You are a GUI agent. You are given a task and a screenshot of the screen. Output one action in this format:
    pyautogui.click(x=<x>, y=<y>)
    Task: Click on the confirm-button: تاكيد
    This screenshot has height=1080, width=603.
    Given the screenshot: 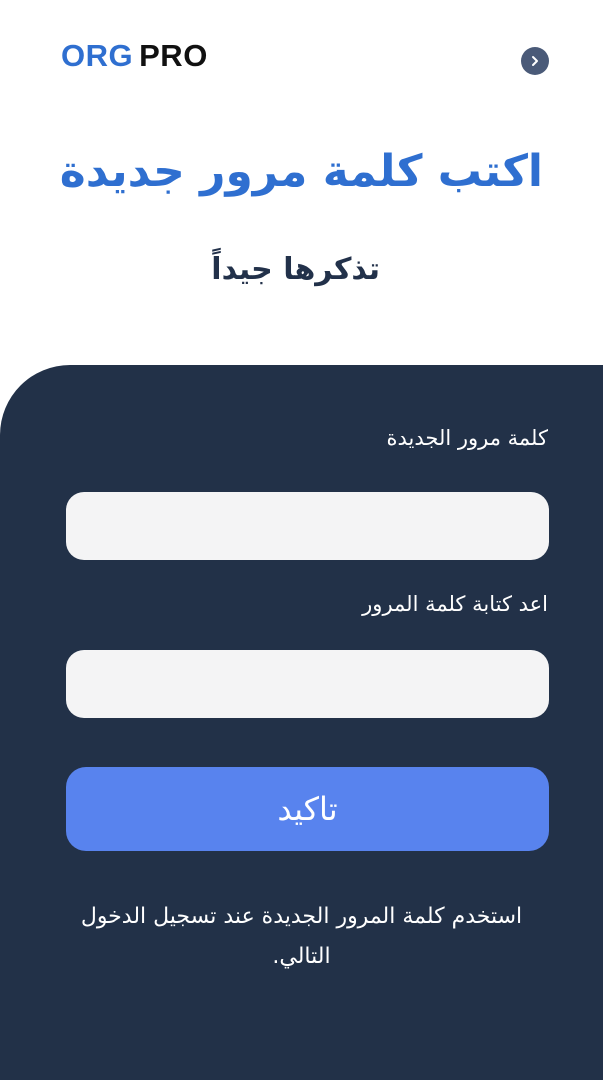 What is the action you would take?
    pyautogui.click(x=307, y=809)
    